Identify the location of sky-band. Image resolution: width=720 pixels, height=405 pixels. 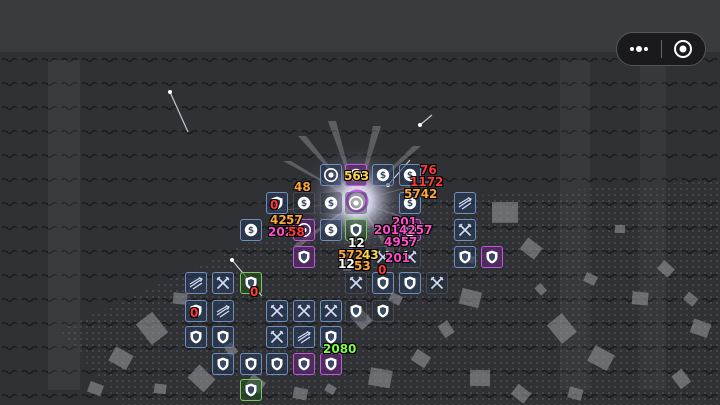
(360, 26).